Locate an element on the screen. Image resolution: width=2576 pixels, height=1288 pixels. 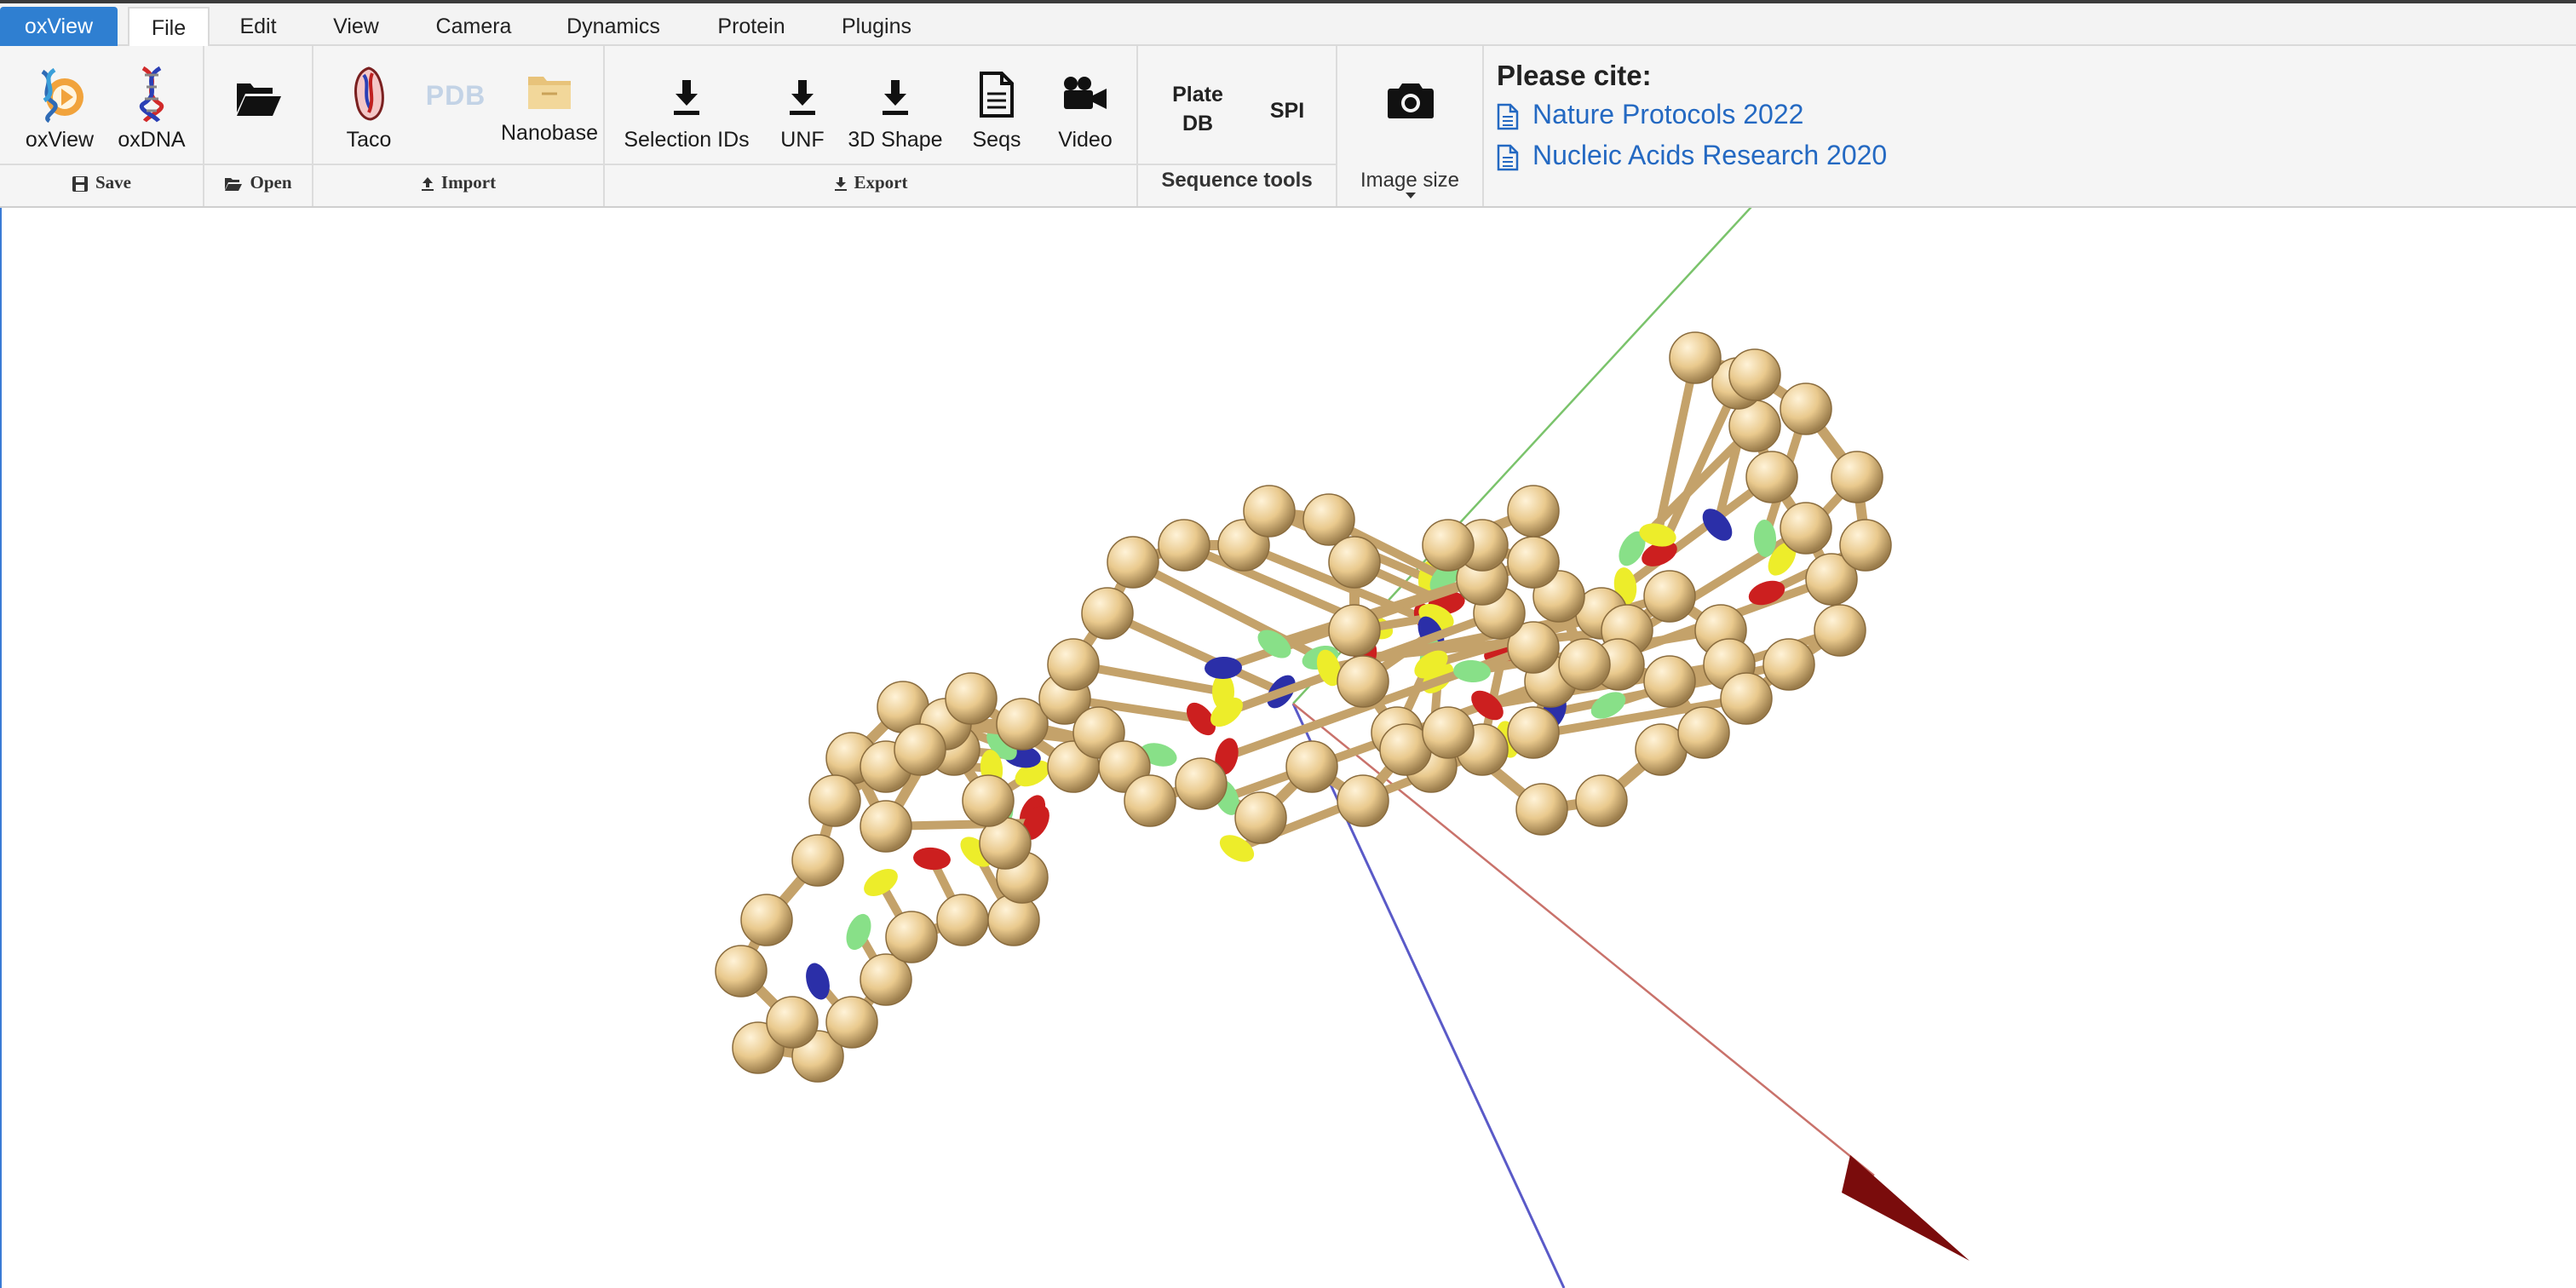
sequence-tools-group: Plate DB SPI Sequence tools is located at coordinates (1238, 126).